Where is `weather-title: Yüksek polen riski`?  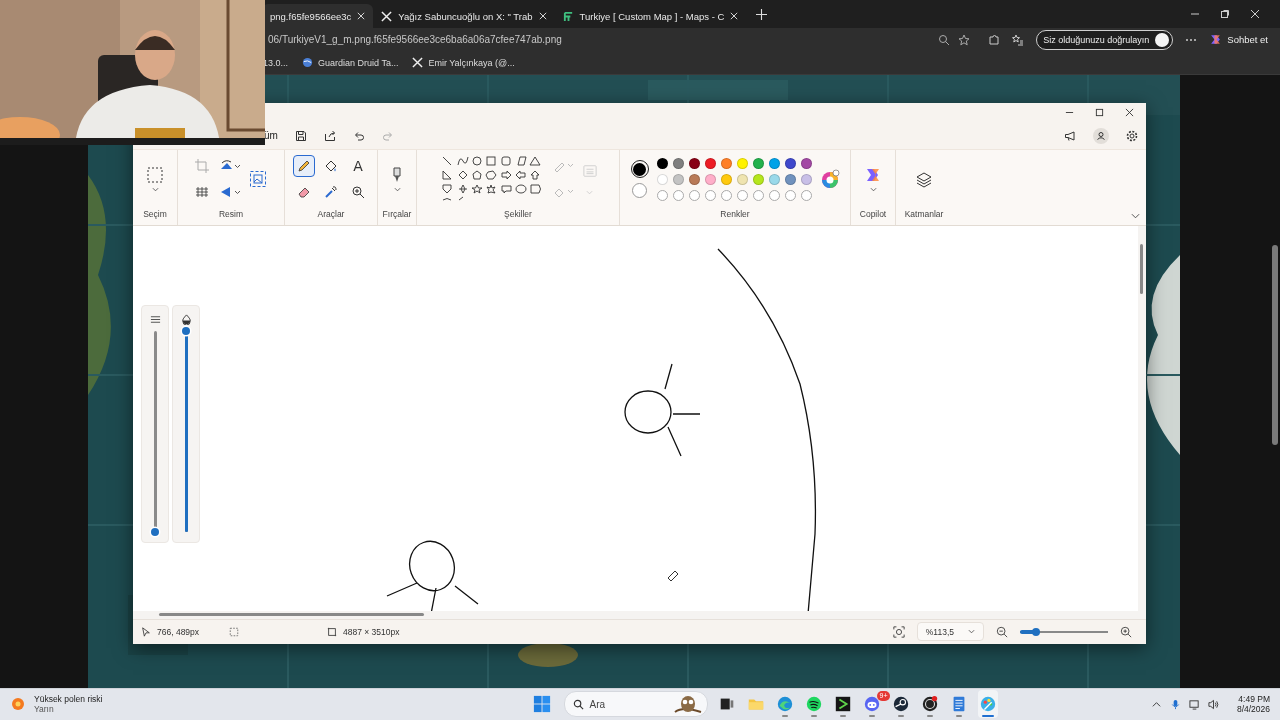
weather-title: Yüksek polen riski is located at coordinates (68, 699).